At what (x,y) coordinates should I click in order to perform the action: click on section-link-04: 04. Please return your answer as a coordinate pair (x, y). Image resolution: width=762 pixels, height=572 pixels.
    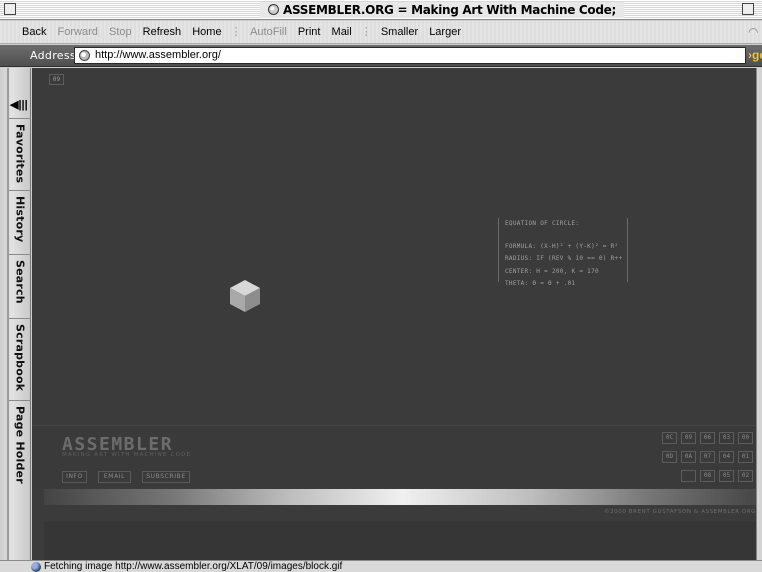
    Looking at the image, I should click on (726, 457).